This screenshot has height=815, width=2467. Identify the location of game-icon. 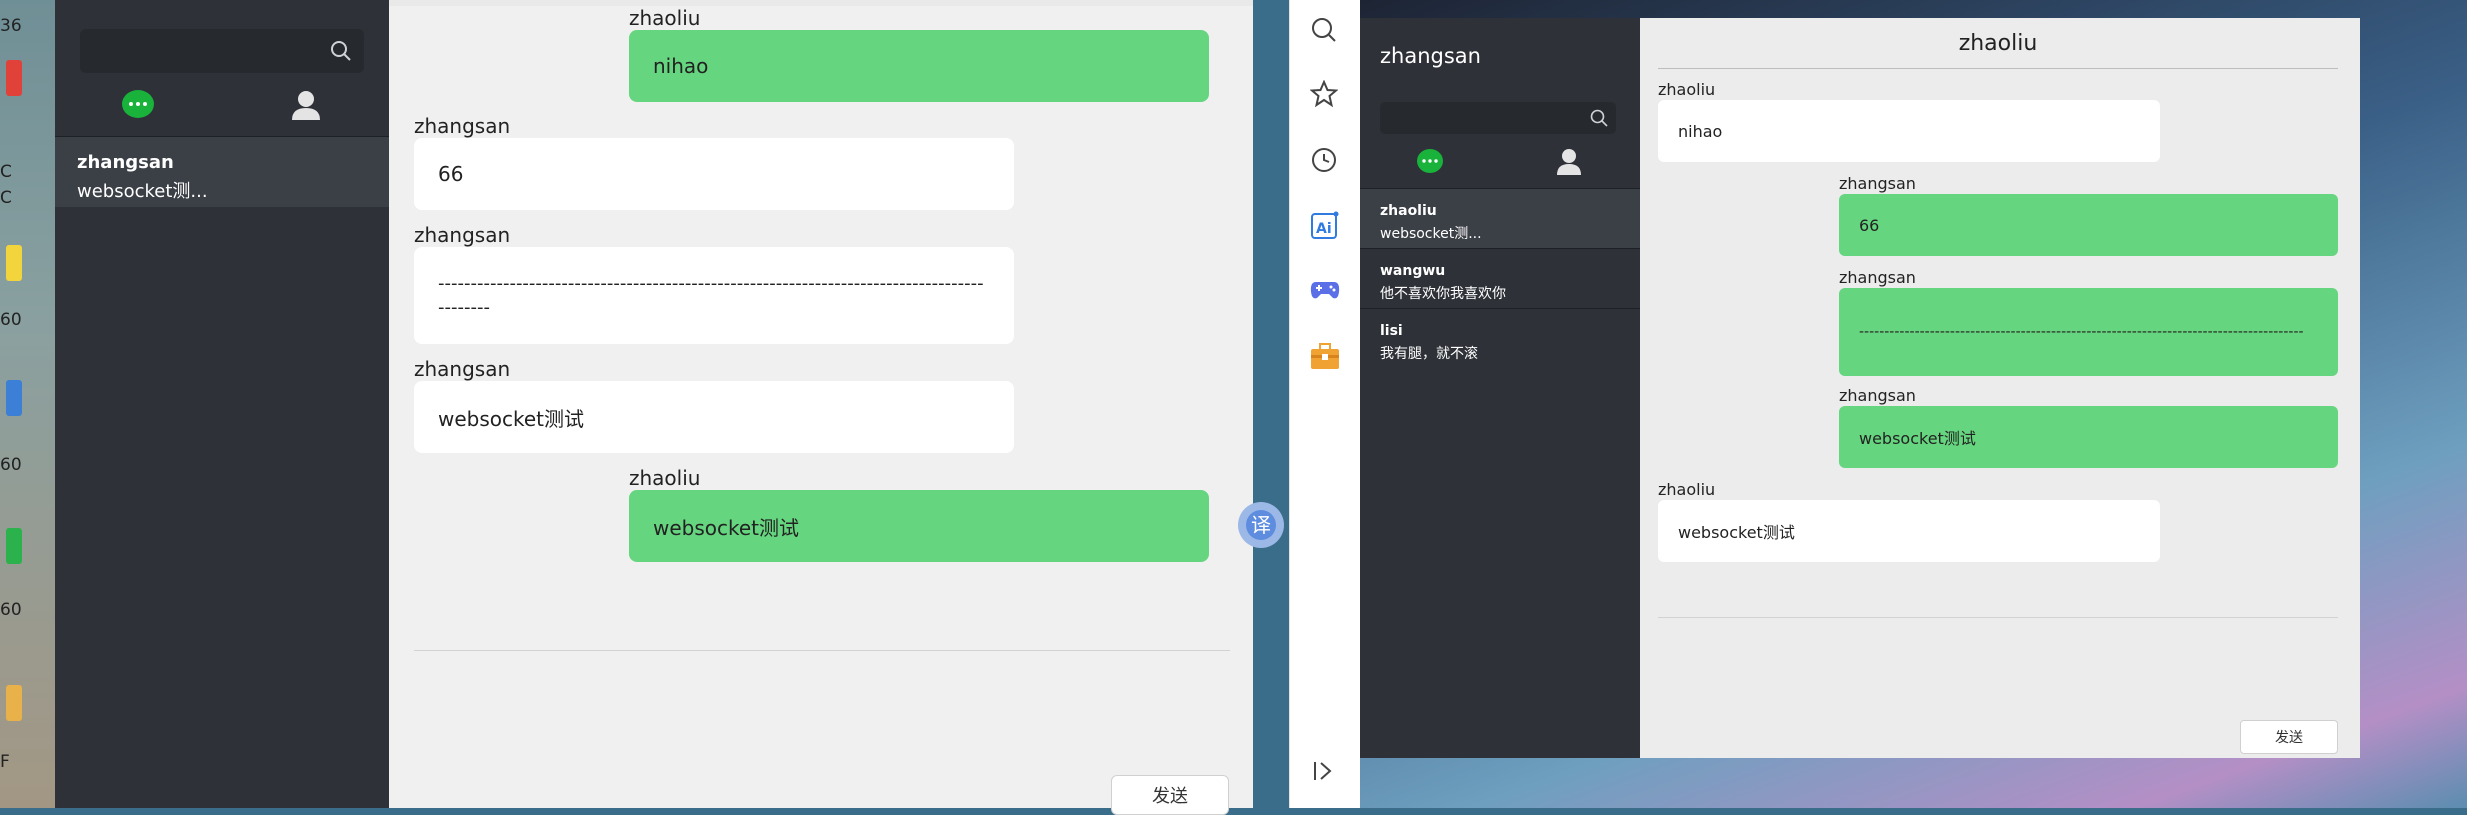
(1325, 292).